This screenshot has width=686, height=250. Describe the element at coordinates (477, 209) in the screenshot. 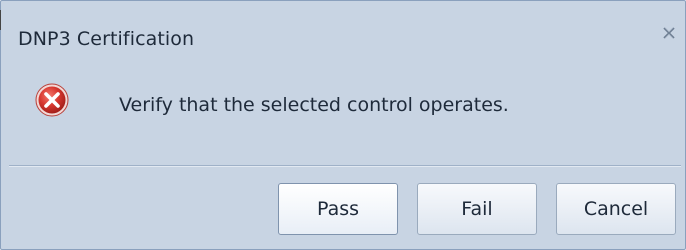

I see `fail-button: Fail` at that location.